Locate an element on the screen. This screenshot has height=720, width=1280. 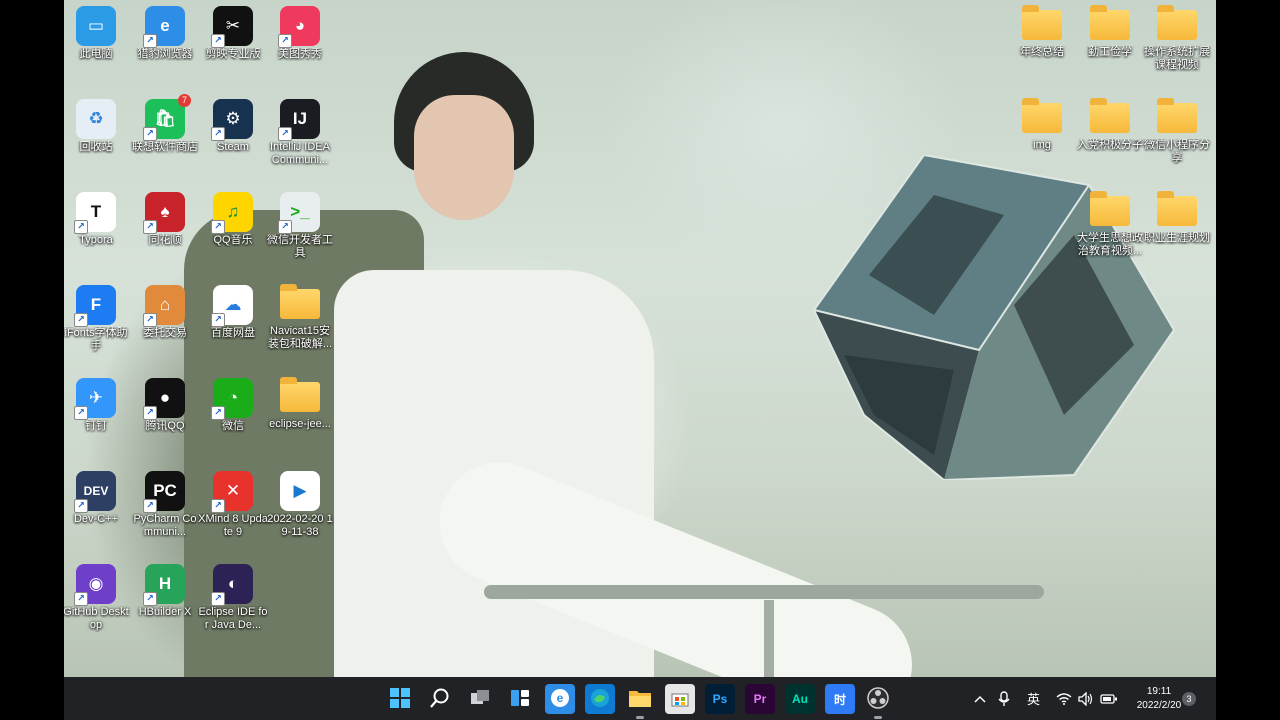
taskbar-start is located at coordinates (400, 699).